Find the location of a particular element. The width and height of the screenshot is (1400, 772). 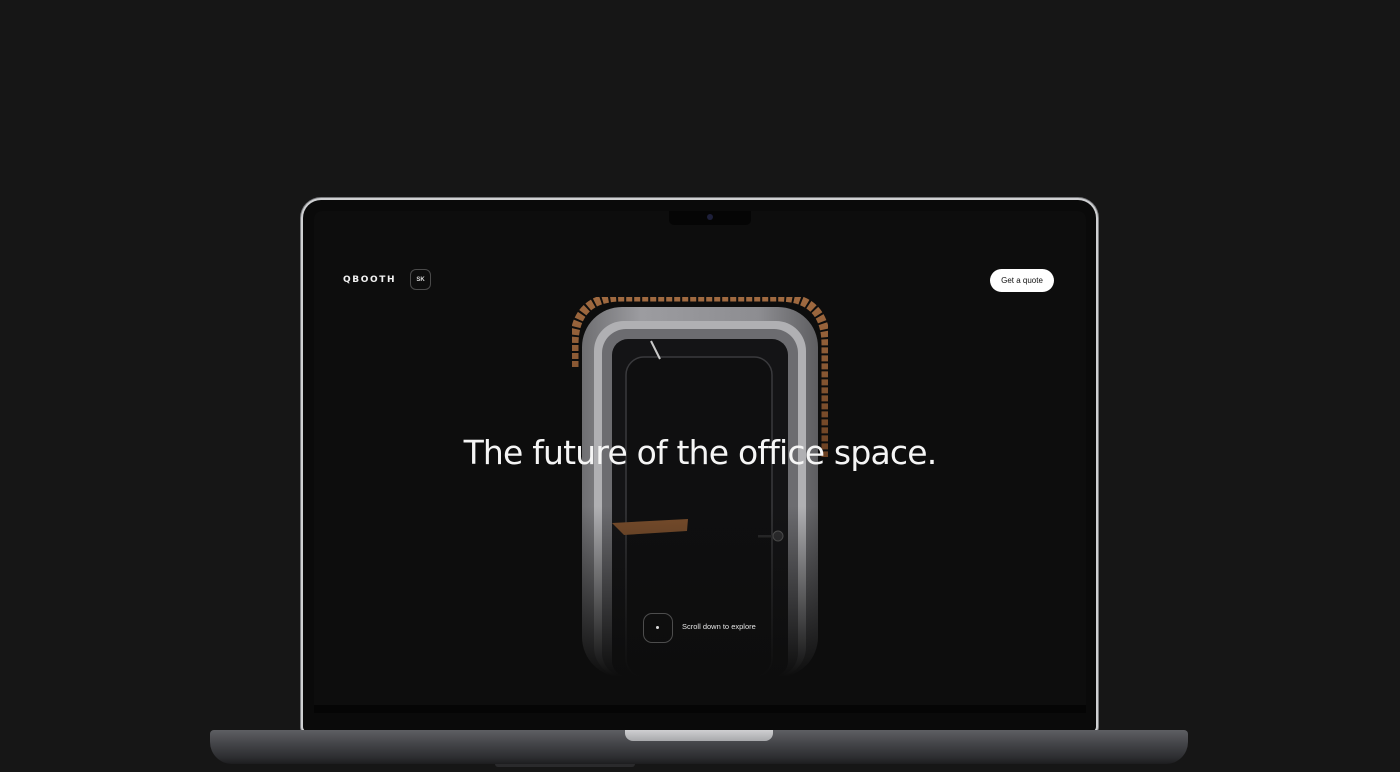

hero-headline: The future of the office space. is located at coordinates (700, 452).